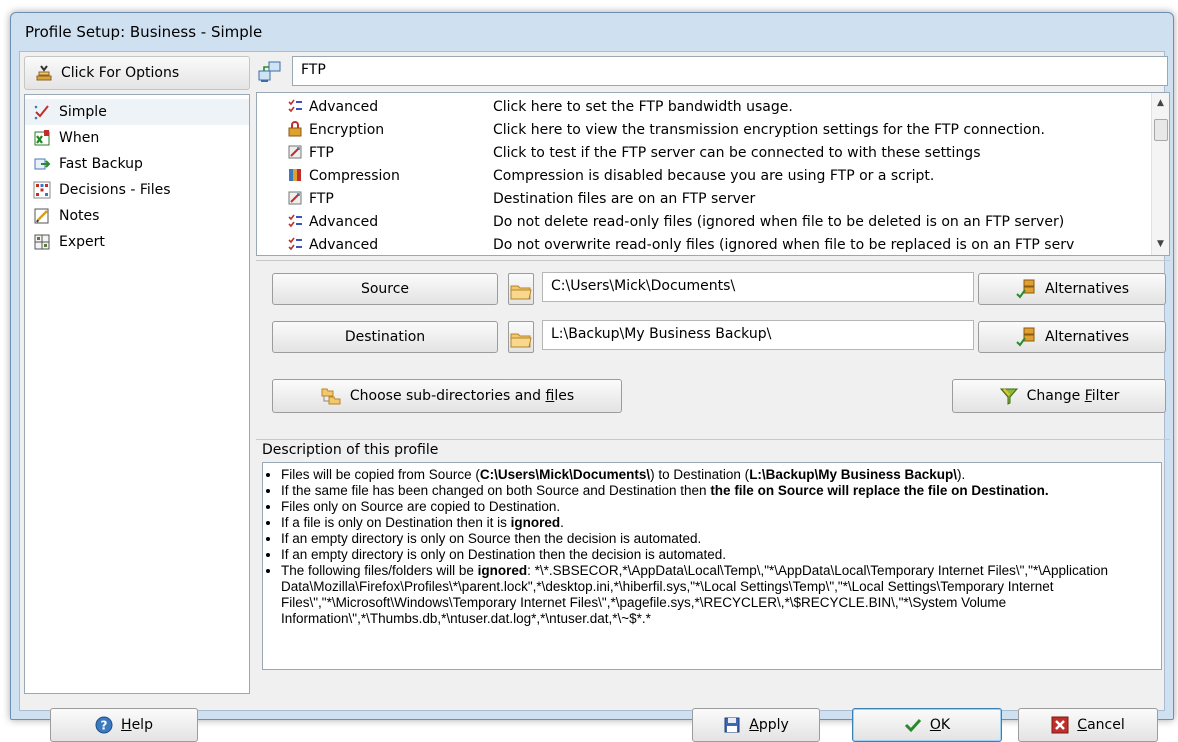  Describe the element at coordinates (927, 725) in the screenshot. I see `ok-button: OK` at that location.